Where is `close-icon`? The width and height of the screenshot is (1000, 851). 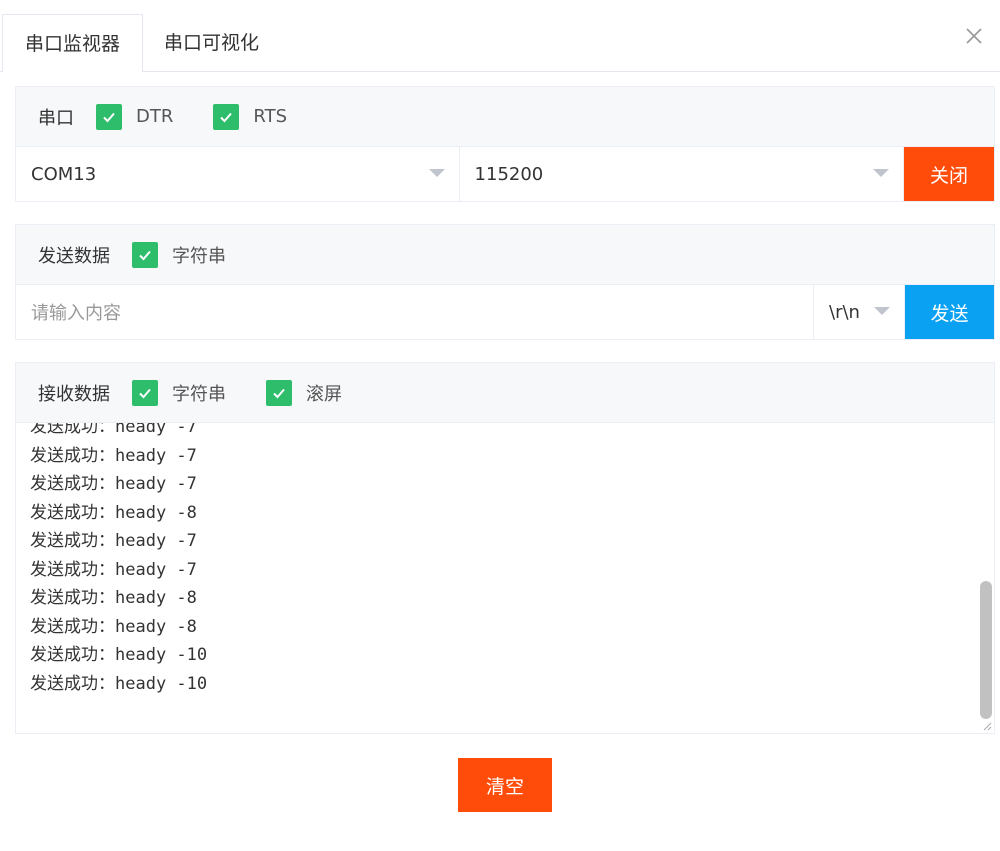
close-icon is located at coordinates (974, 36).